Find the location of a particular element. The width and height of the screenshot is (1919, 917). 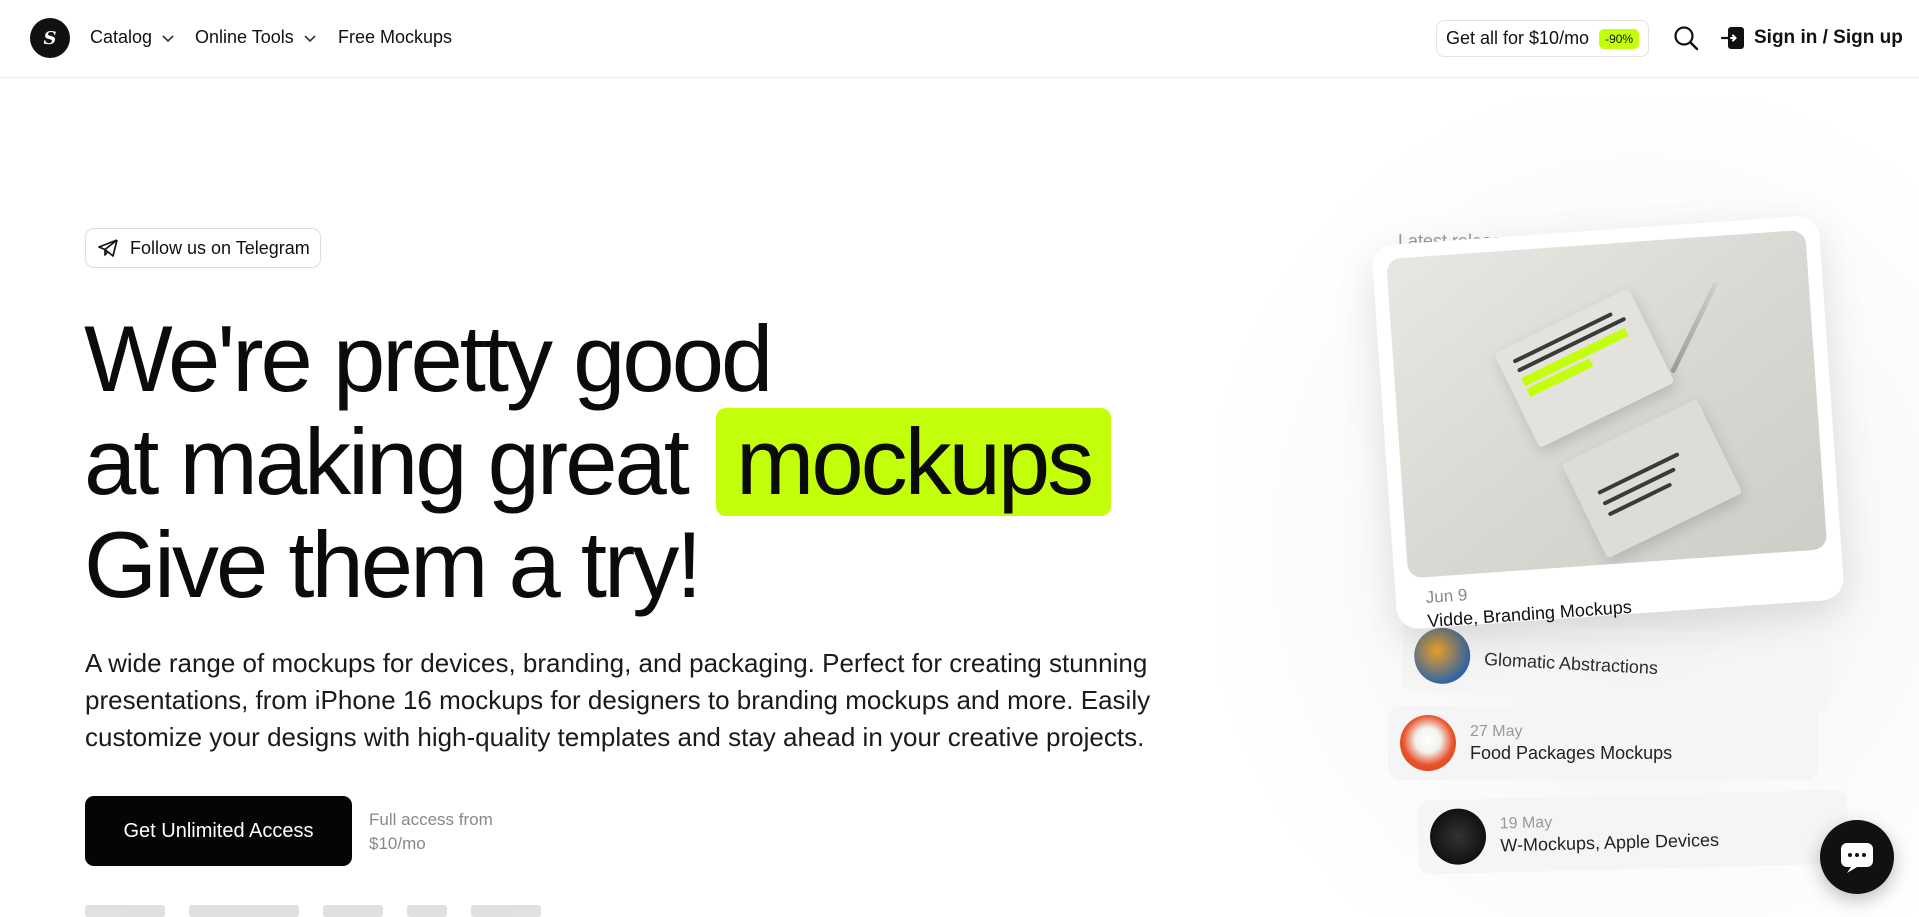

release-list-item: 27 May Food Packages Mockups is located at coordinates (1603, 743).